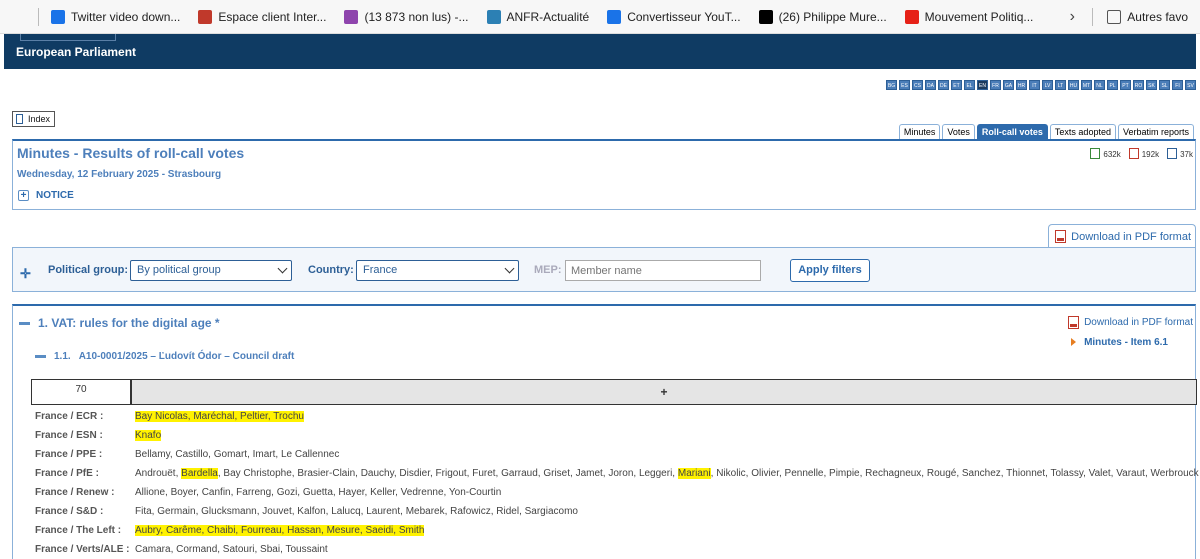 The width and height of the screenshot is (1200, 559). What do you see at coordinates (34, 119) in the screenshot?
I see `index-button: Index` at bounding box center [34, 119].